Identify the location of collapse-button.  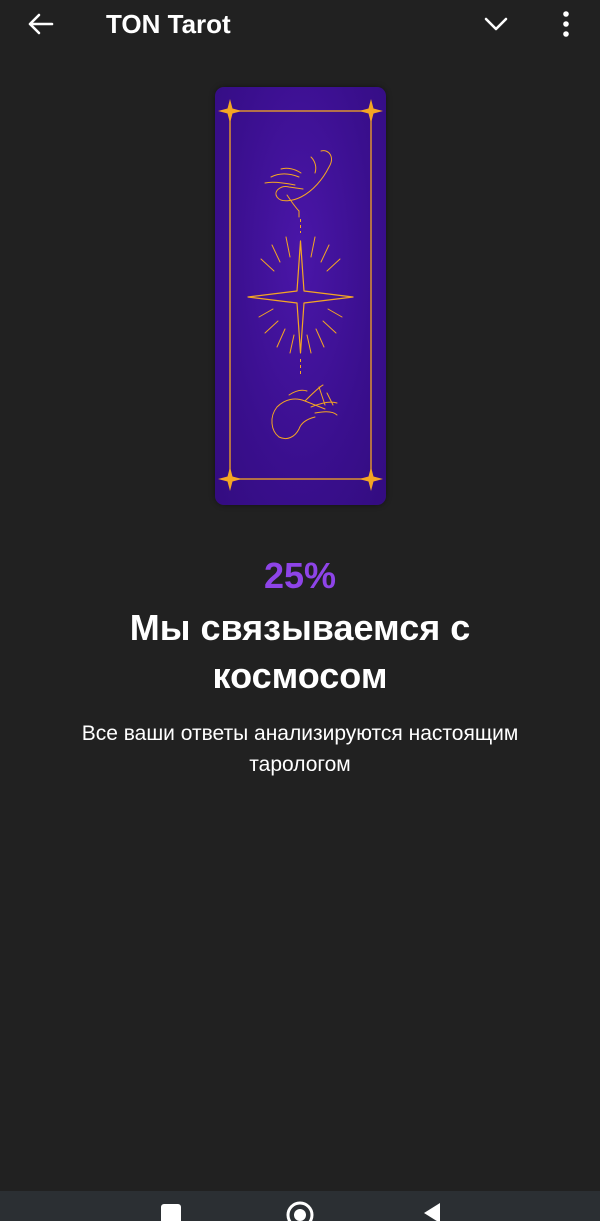
(496, 24).